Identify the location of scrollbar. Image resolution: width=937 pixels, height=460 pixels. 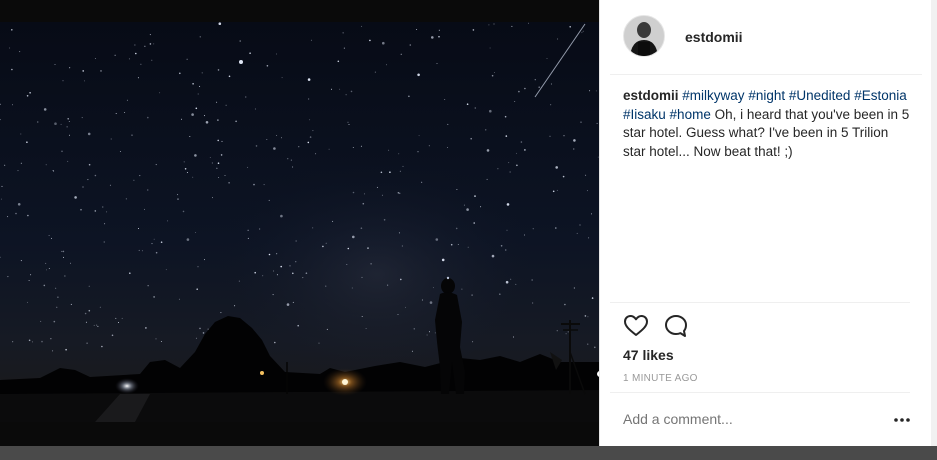
(934, 223).